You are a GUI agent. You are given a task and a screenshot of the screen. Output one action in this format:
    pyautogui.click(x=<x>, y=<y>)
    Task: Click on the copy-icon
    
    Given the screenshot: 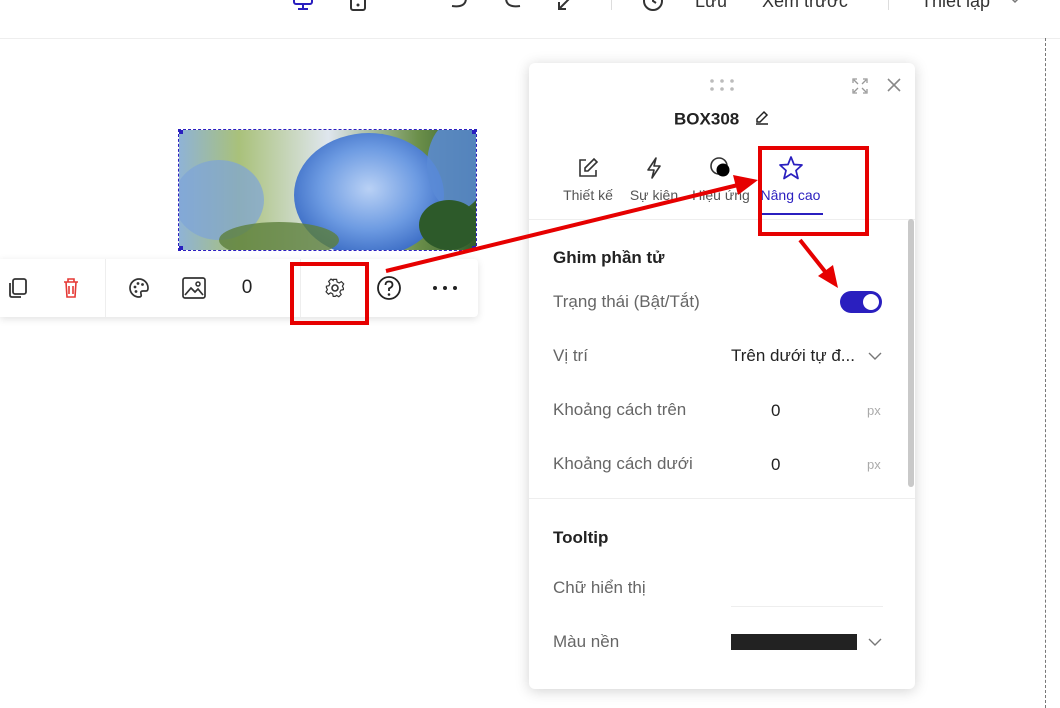 What is the action you would take?
    pyautogui.click(x=18, y=288)
    